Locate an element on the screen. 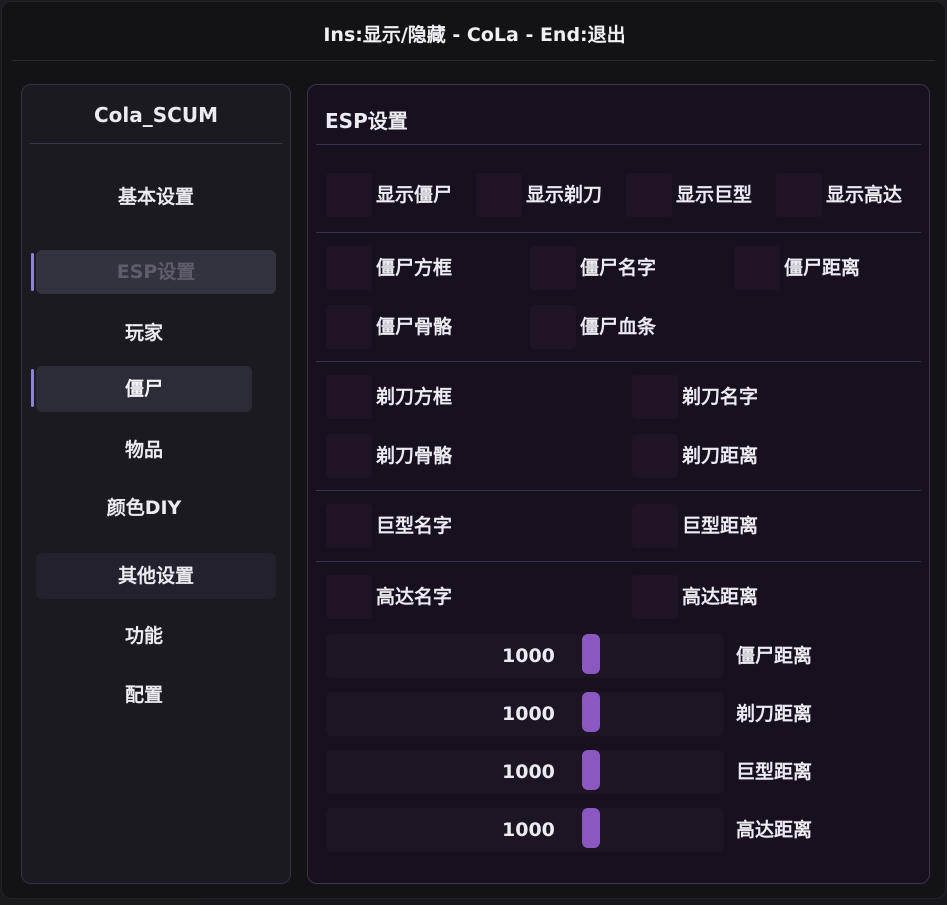 The image size is (947, 905). zombie-skeleton-checkbox: 僵尸骨骼 is located at coordinates (426, 327).